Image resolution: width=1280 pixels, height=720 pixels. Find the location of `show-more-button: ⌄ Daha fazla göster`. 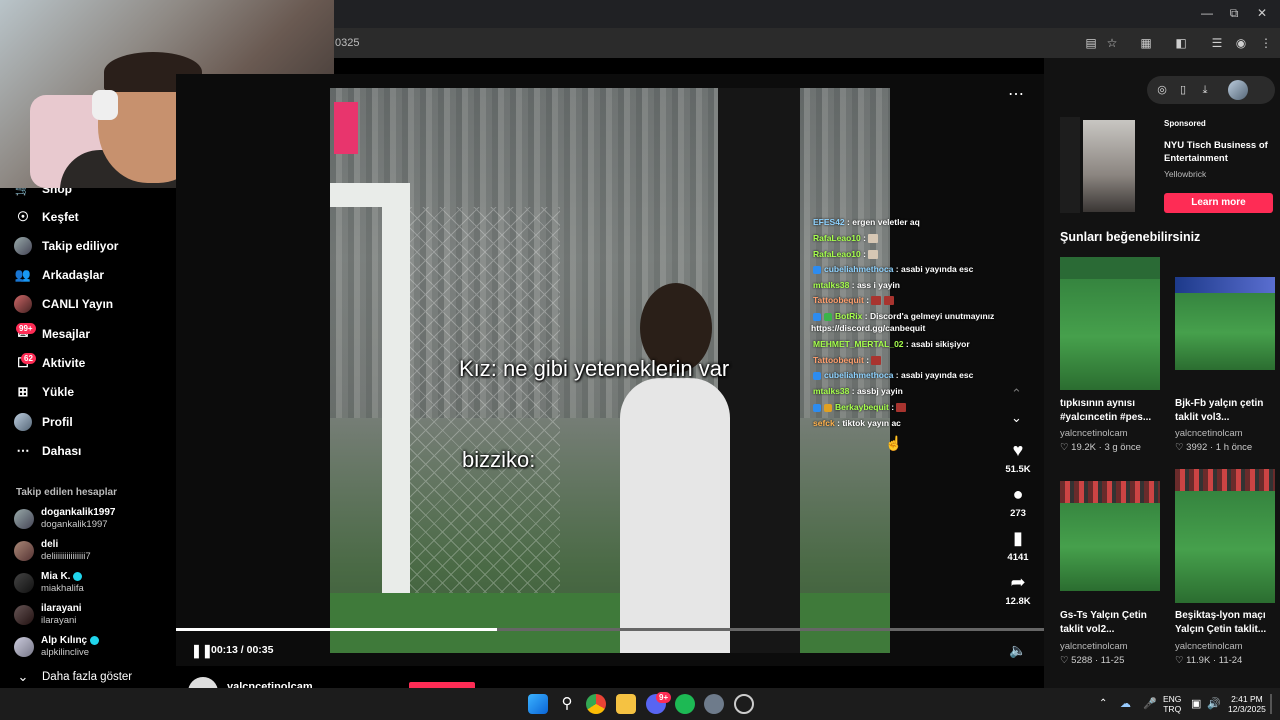

show-more-button: ⌄ Daha fazla göster is located at coordinates (73, 677).